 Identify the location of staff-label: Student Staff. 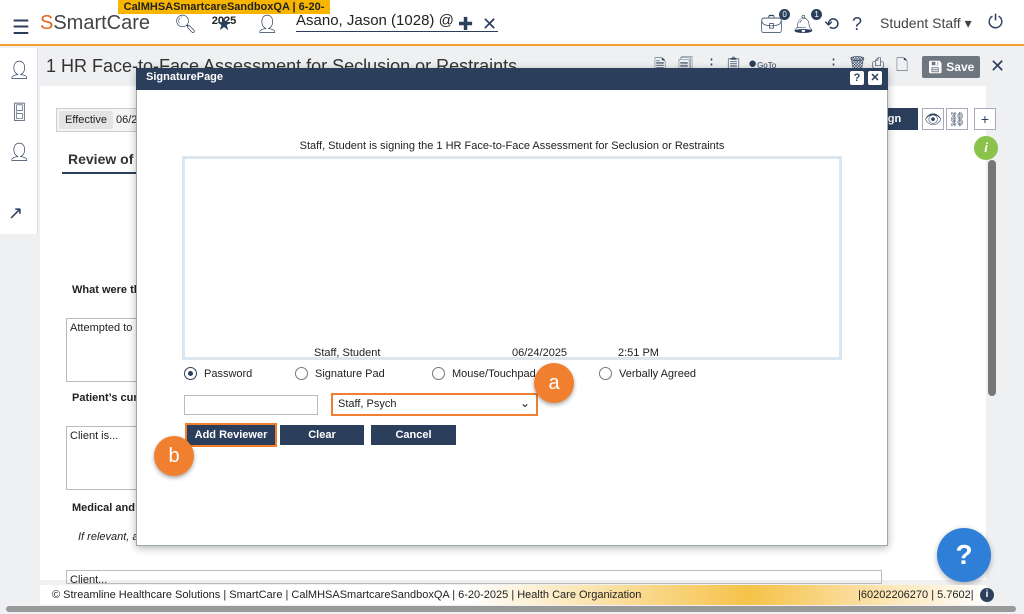
(920, 23).